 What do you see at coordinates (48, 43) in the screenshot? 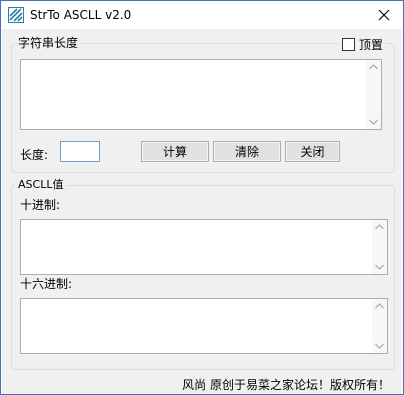
I see `string-length-legend: 字符串长度` at bounding box center [48, 43].